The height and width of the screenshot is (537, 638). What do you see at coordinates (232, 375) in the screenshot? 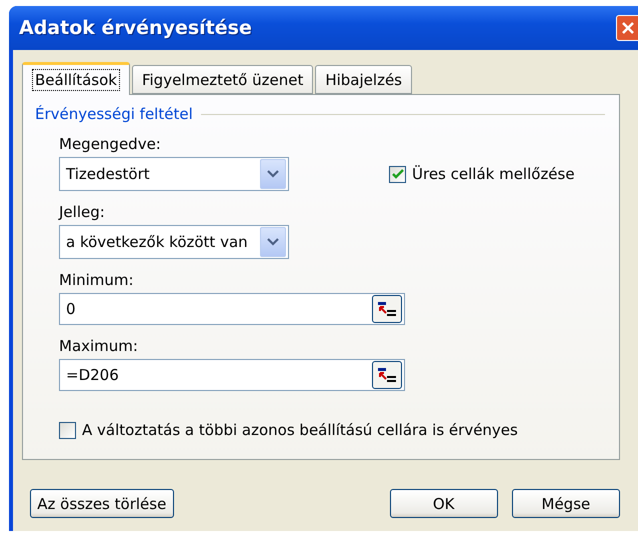
I see `maximum-field: =D206` at bounding box center [232, 375].